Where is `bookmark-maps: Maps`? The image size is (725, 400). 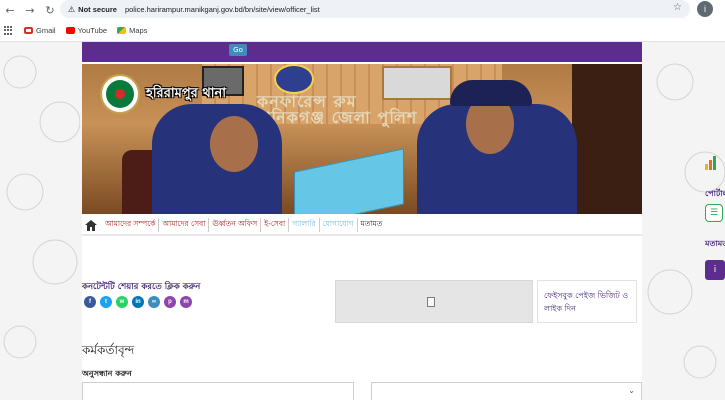 bookmark-maps: Maps is located at coordinates (132, 30).